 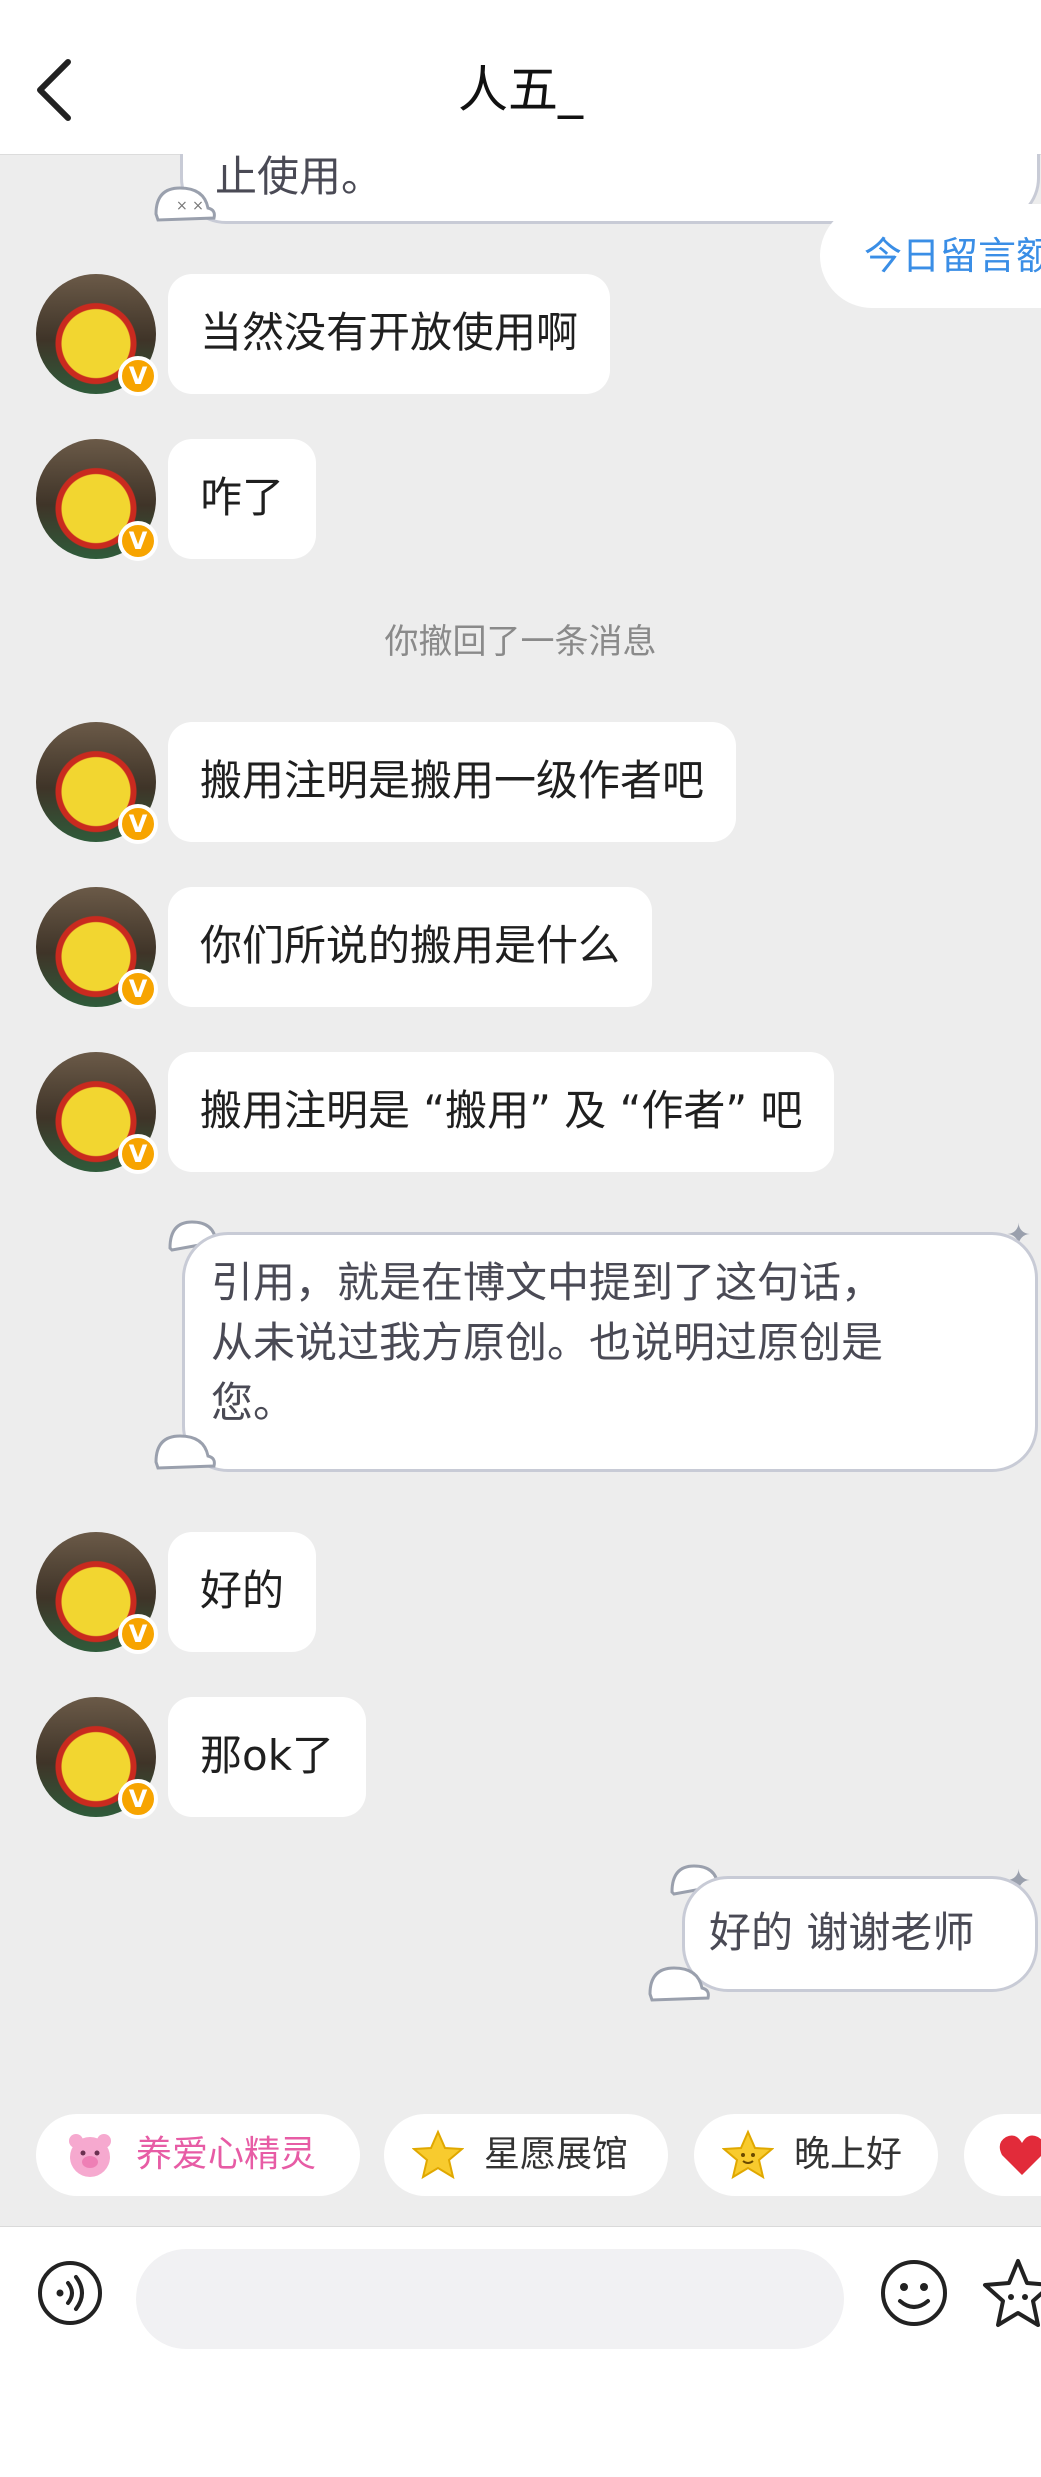 What do you see at coordinates (1009, 2295) in the screenshot?
I see `sticker-star-icon` at bounding box center [1009, 2295].